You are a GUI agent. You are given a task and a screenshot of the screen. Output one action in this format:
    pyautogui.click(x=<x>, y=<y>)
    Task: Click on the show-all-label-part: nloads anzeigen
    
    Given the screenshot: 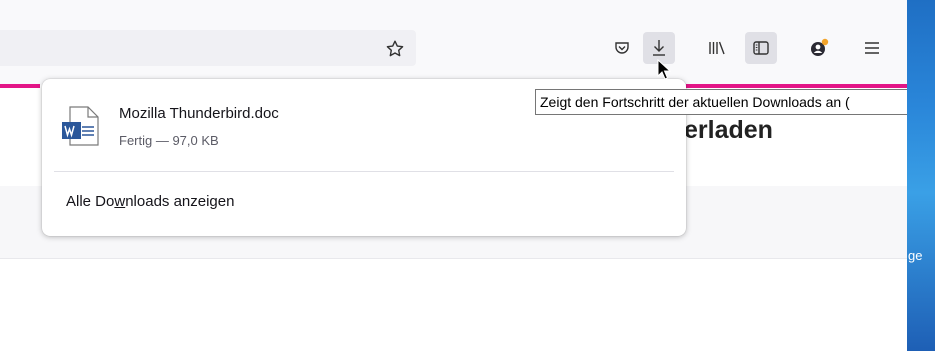 What is the action you would take?
    pyautogui.click(x=180, y=201)
    